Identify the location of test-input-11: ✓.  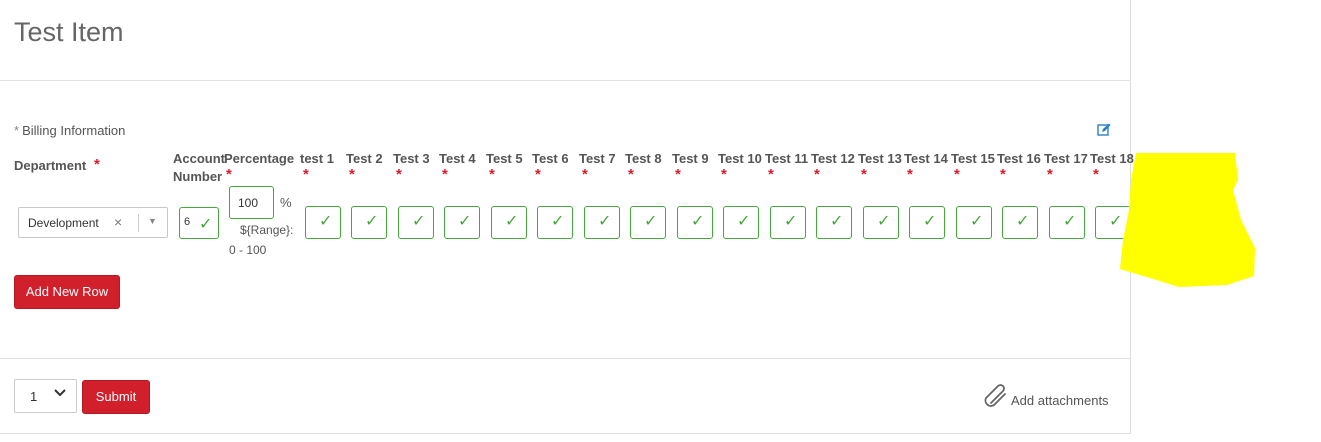
(788, 222).